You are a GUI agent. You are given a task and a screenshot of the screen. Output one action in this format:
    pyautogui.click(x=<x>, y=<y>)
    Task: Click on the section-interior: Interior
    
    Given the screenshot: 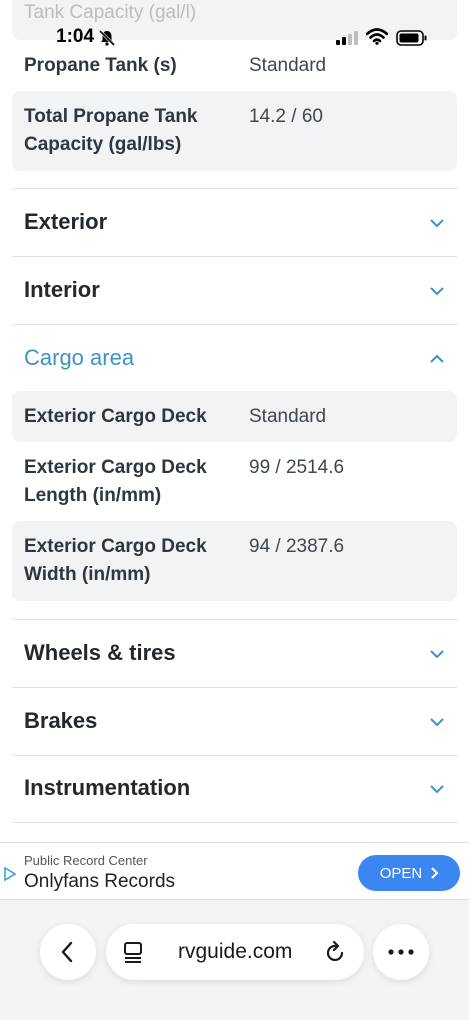 What is the action you would take?
    pyautogui.click(x=234, y=291)
    